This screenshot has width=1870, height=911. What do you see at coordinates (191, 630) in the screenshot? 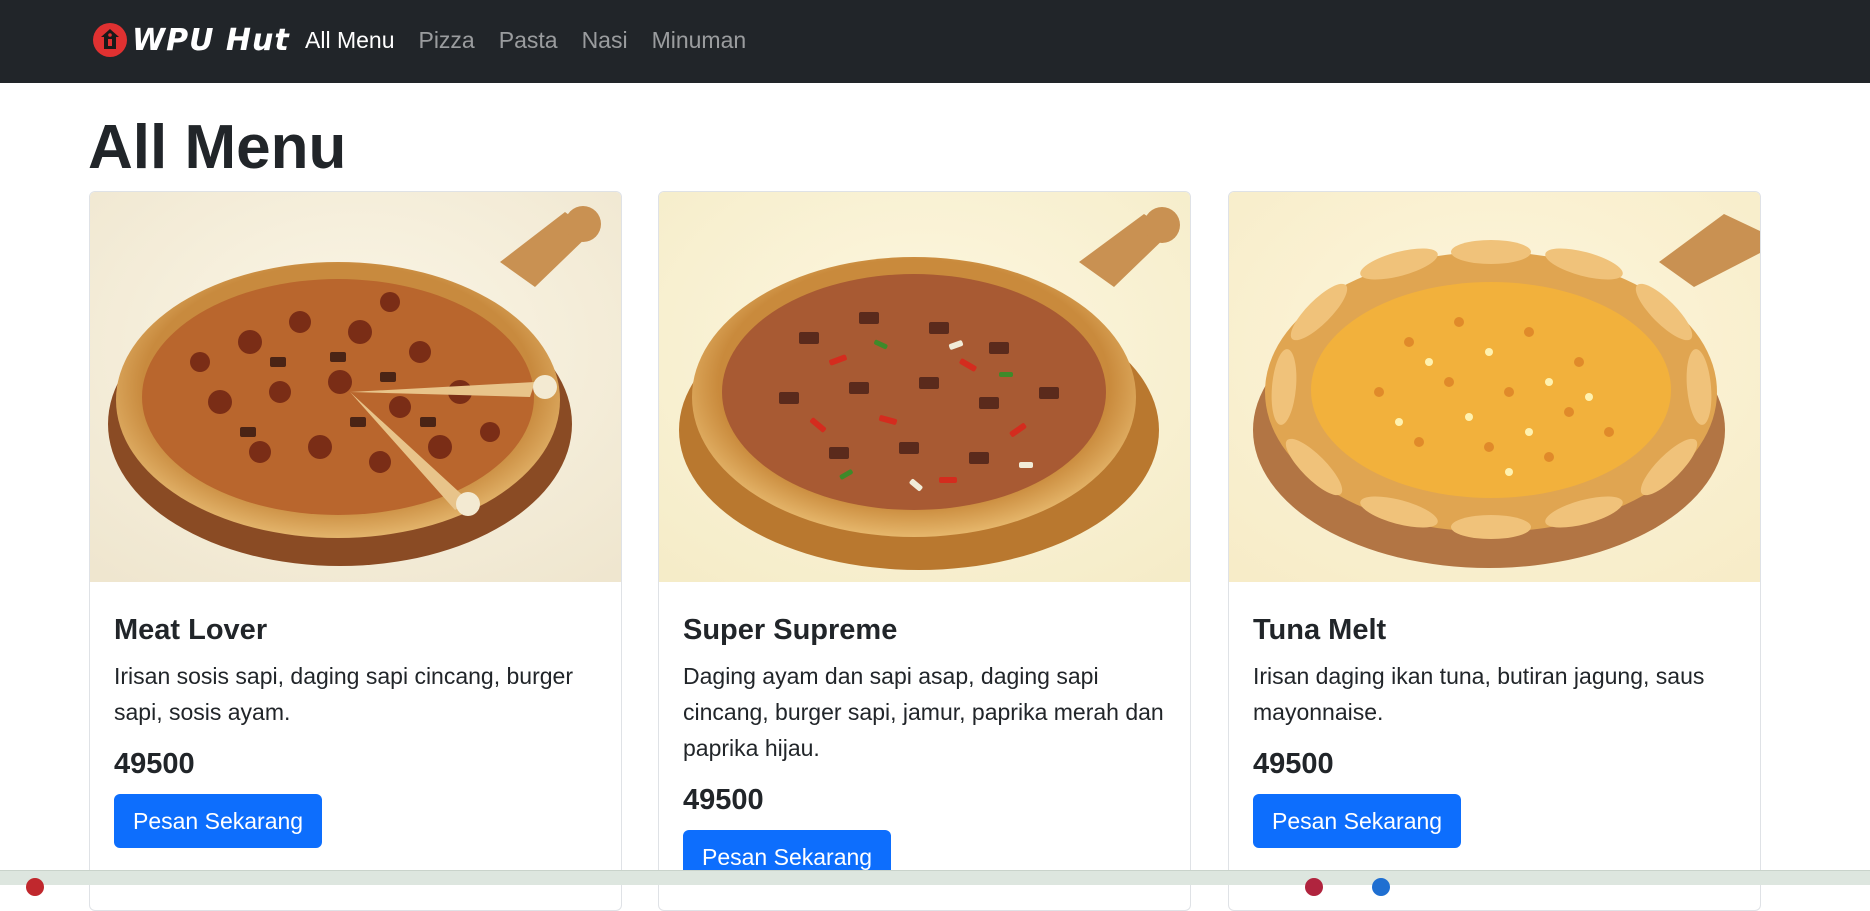
I see `menu-item-name: Meat Lover` at bounding box center [191, 630].